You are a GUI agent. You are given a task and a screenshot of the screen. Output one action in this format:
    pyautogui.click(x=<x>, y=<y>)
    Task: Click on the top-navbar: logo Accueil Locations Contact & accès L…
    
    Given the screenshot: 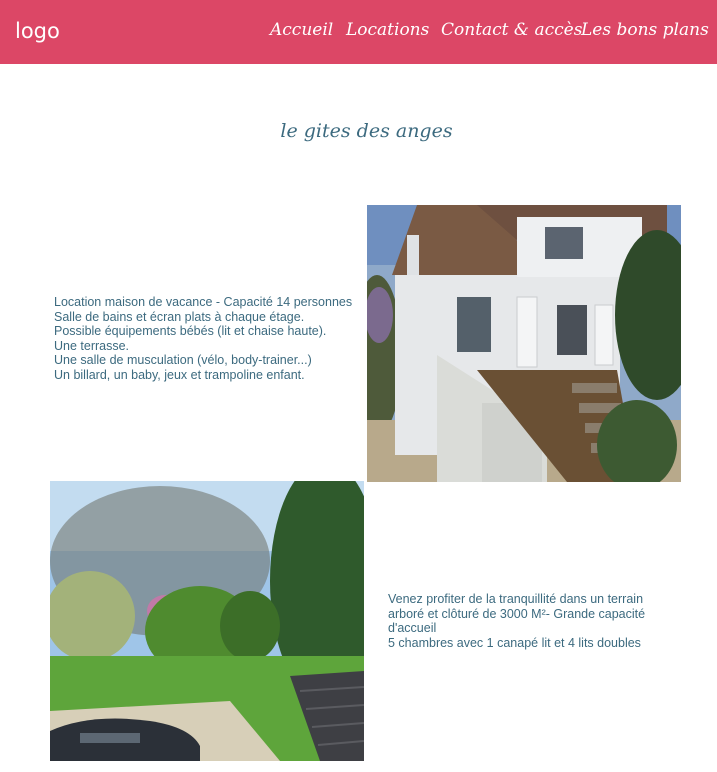 What is the action you would take?
    pyautogui.click(x=358, y=32)
    